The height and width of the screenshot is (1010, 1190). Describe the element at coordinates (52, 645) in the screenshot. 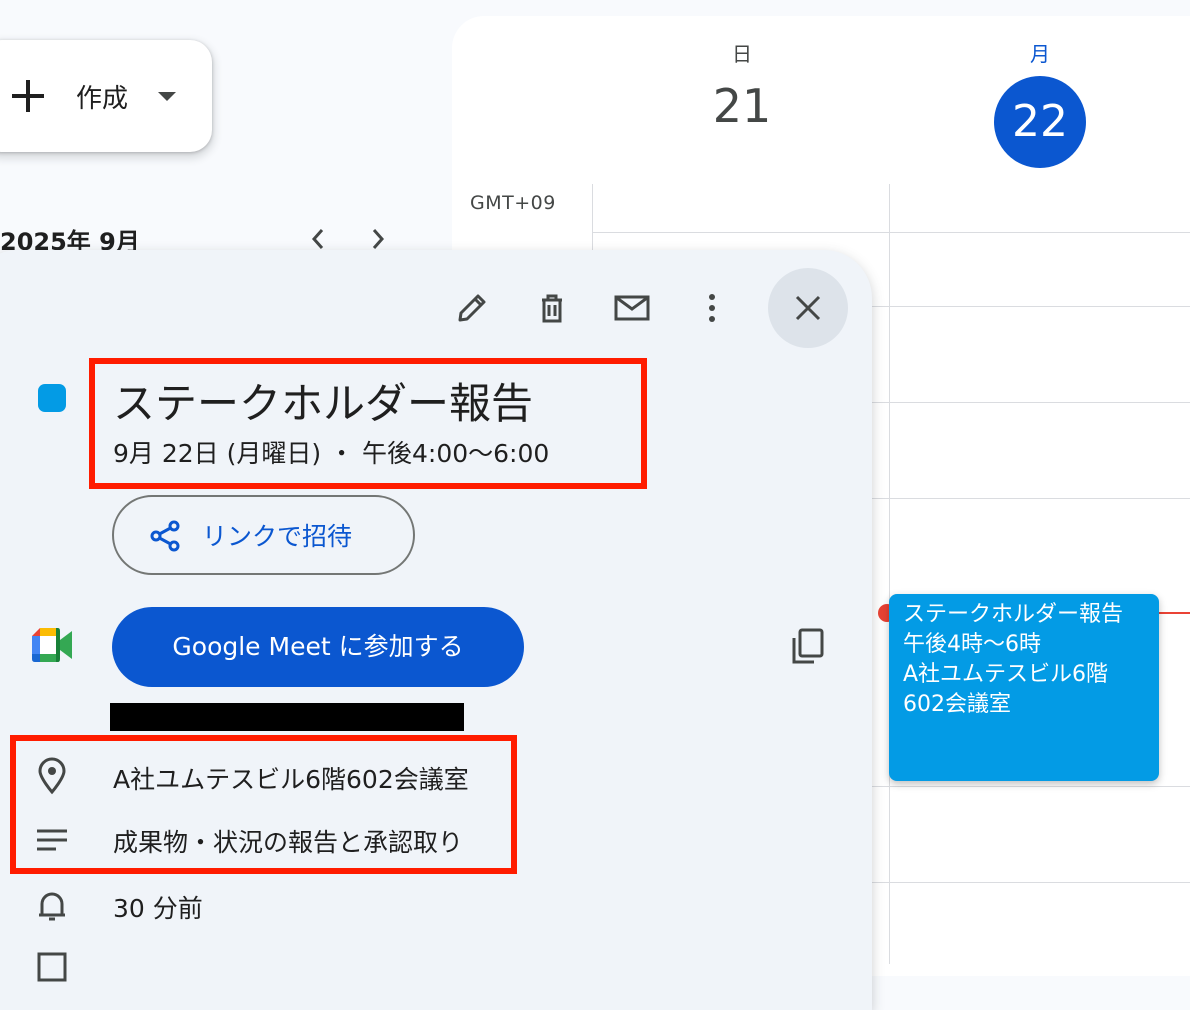

I see `google-meet-icon` at that location.